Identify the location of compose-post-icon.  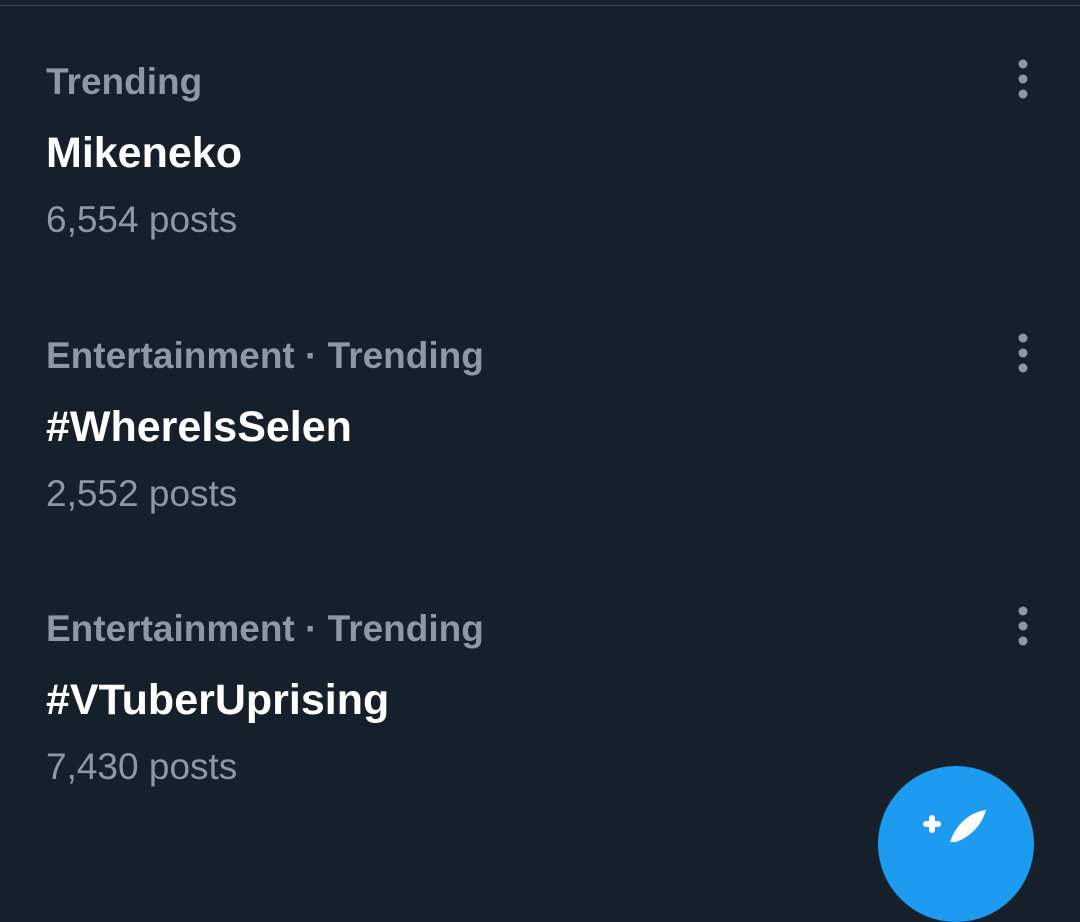
(954, 826).